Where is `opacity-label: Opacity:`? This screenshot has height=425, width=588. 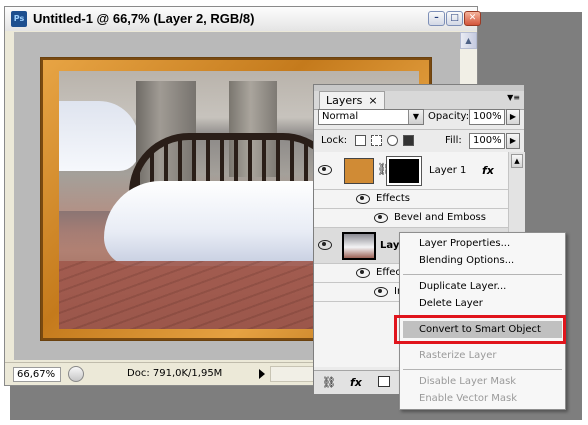 opacity-label: Opacity: is located at coordinates (449, 116).